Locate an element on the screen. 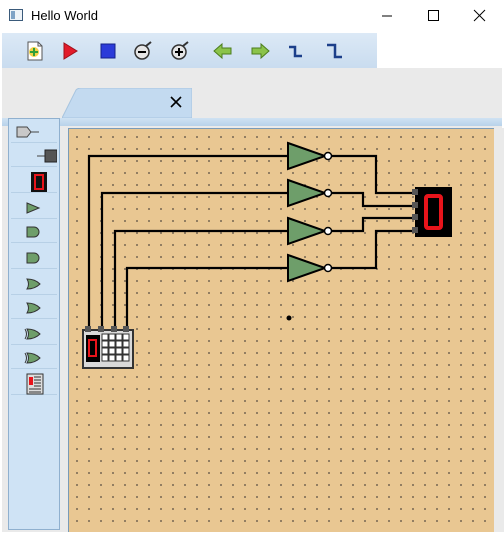 This screenshot has width=504, height=534. keypad is located at coordinates (108, 347).